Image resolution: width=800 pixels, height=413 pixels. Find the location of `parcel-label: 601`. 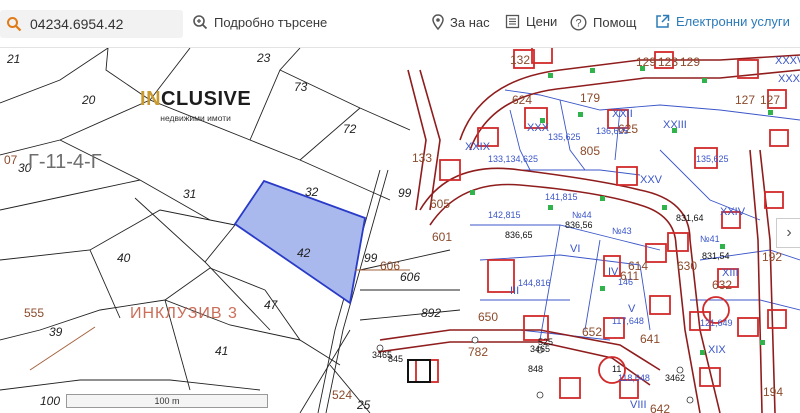

parcel-label: 601 is located at coordinates (442, 237).